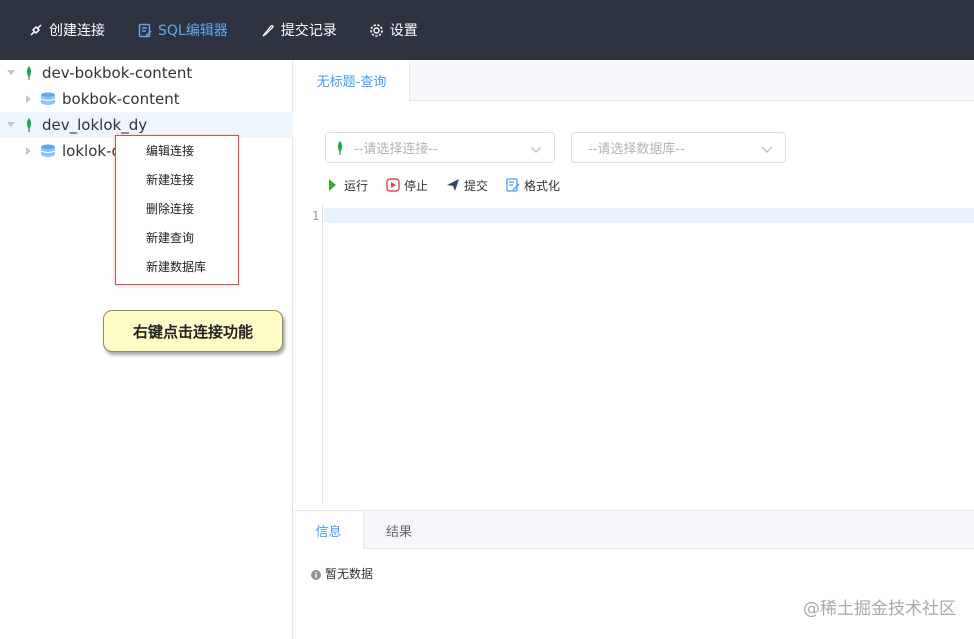  I want to click on database-select-placeholder: --请选择数据库--, so click(636, 149).